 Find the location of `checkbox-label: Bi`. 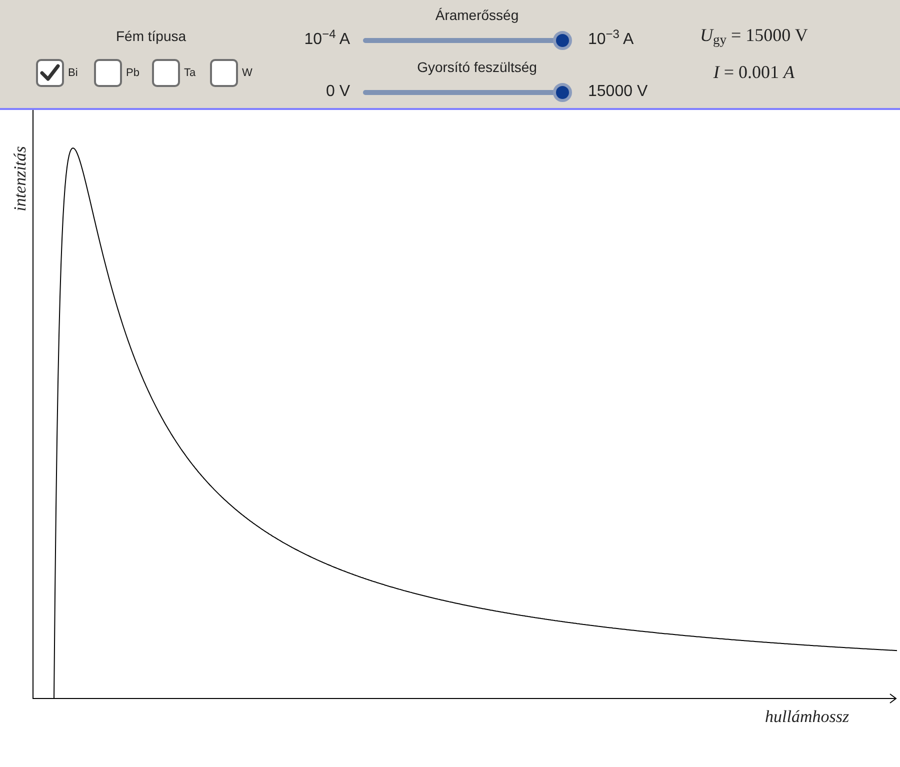

checkbox-label: Bi is located at coordinates (73, 73).